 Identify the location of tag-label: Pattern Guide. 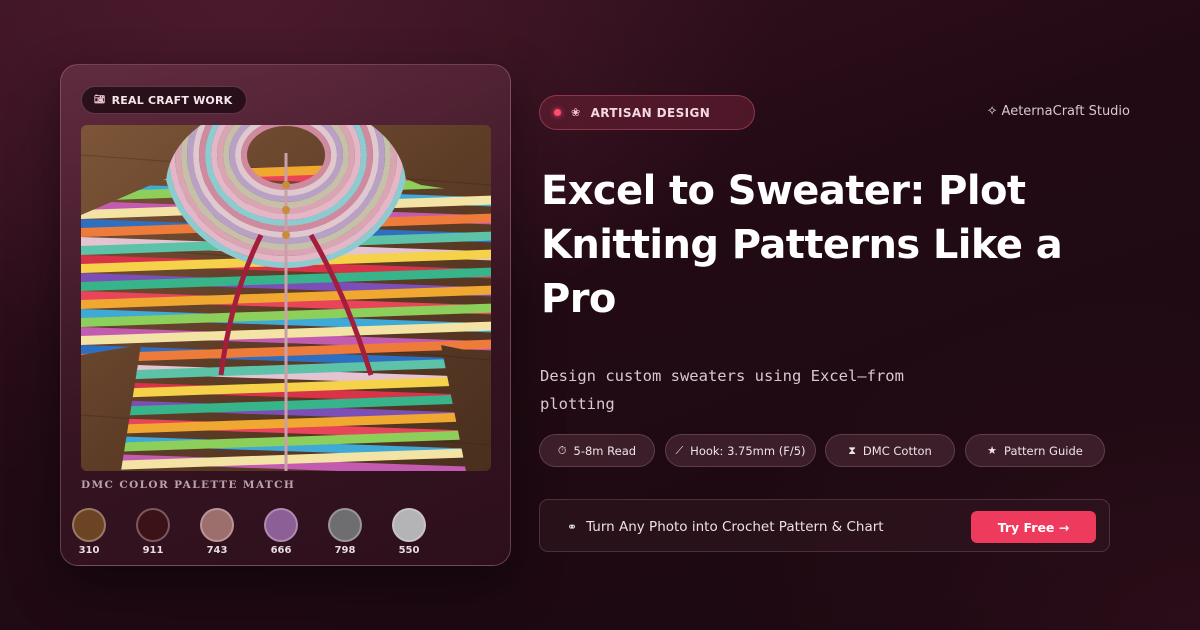
(1043, 450).